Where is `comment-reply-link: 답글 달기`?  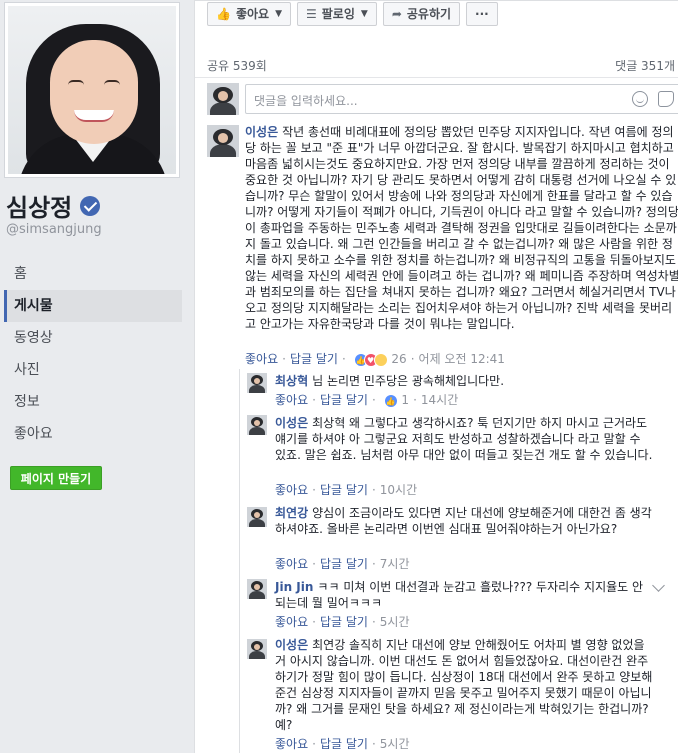 comment-reply-link: 답글 달기 is located at coordinates (314, 359).